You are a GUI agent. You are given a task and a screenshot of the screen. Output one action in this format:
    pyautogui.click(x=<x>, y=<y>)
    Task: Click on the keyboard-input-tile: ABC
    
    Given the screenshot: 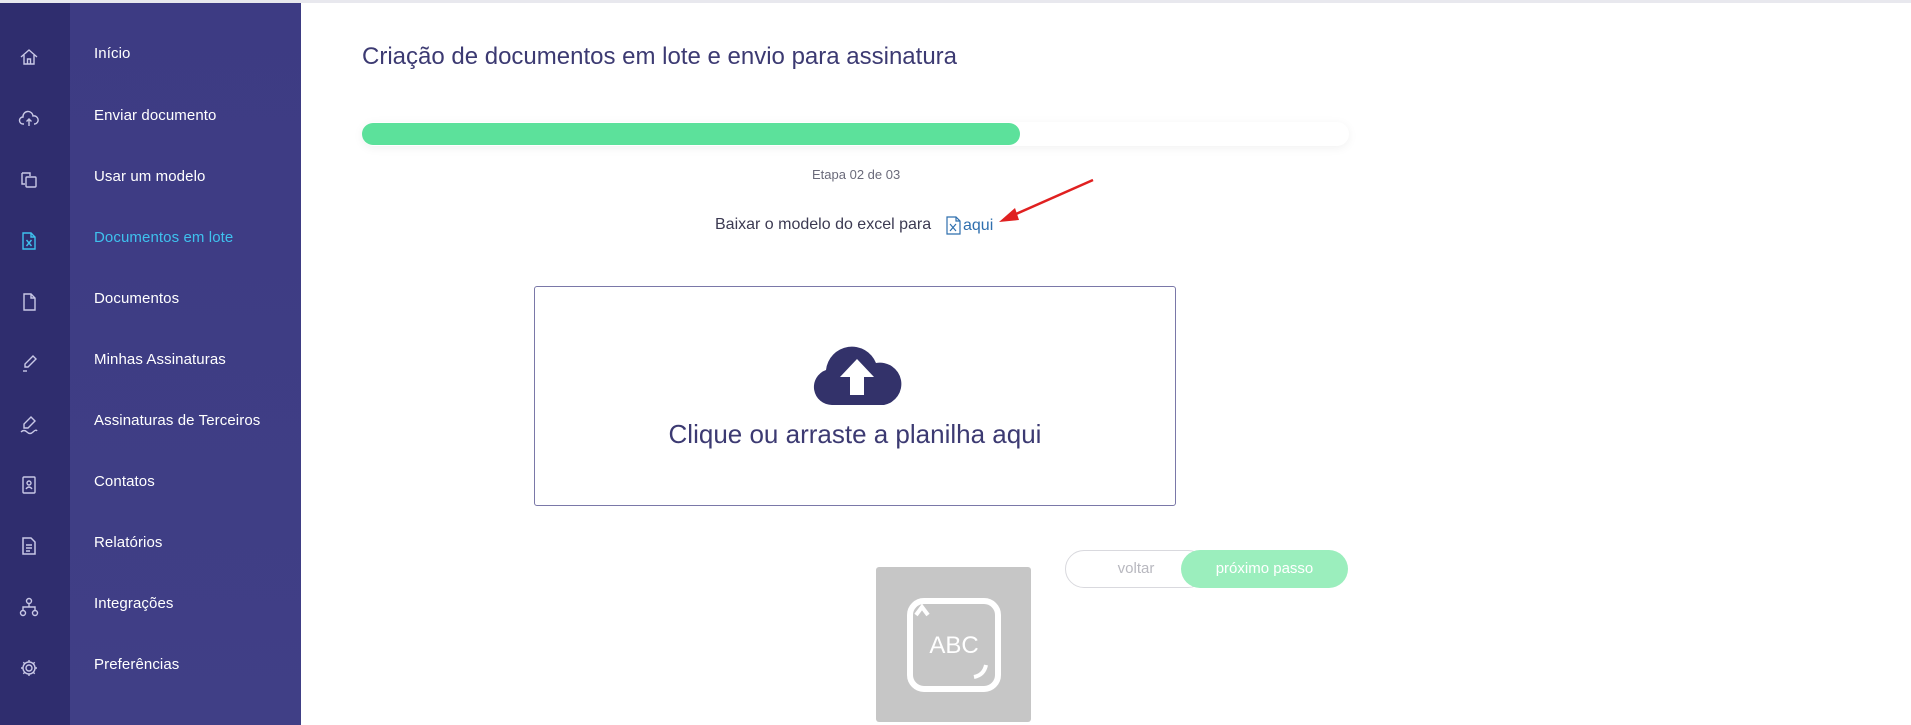 What is the action you would take?
    pyautogui.click(x=953, y=644)
    